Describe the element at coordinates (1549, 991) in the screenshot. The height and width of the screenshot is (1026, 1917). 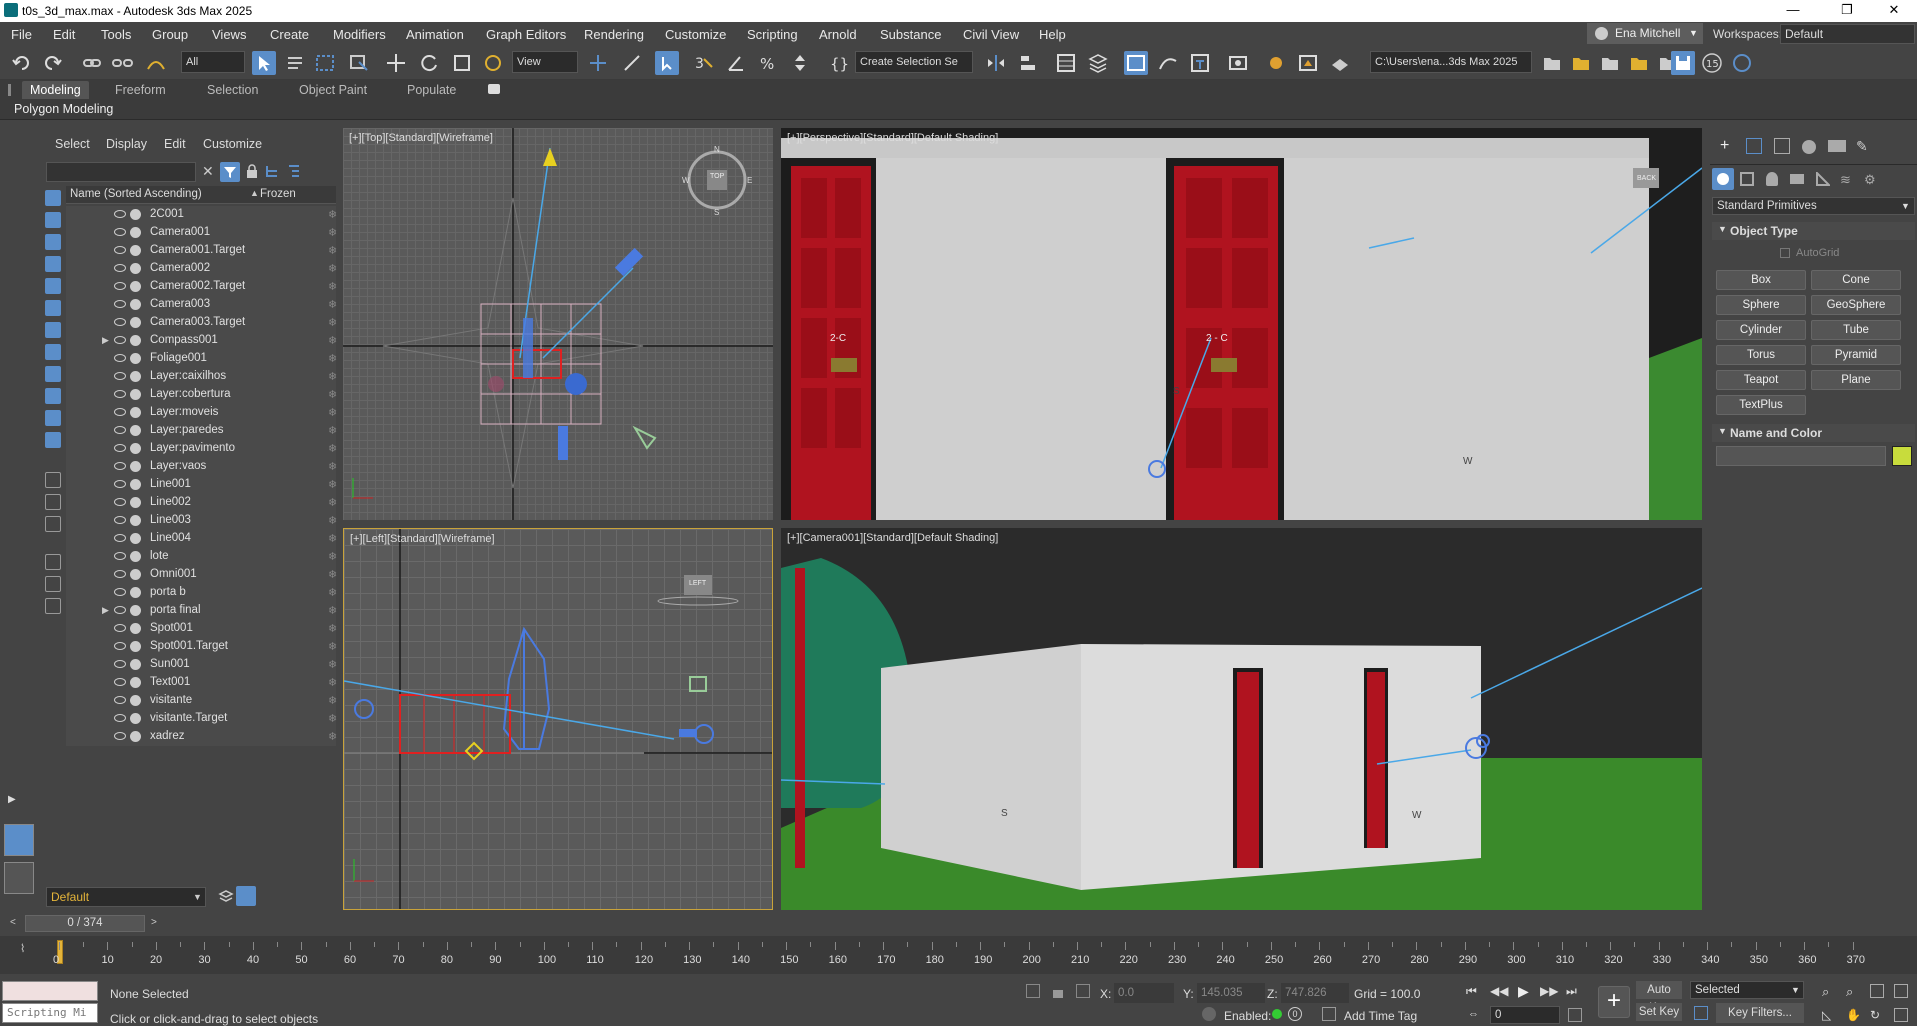
I see `next-key-icon: ▶▶` at that location.